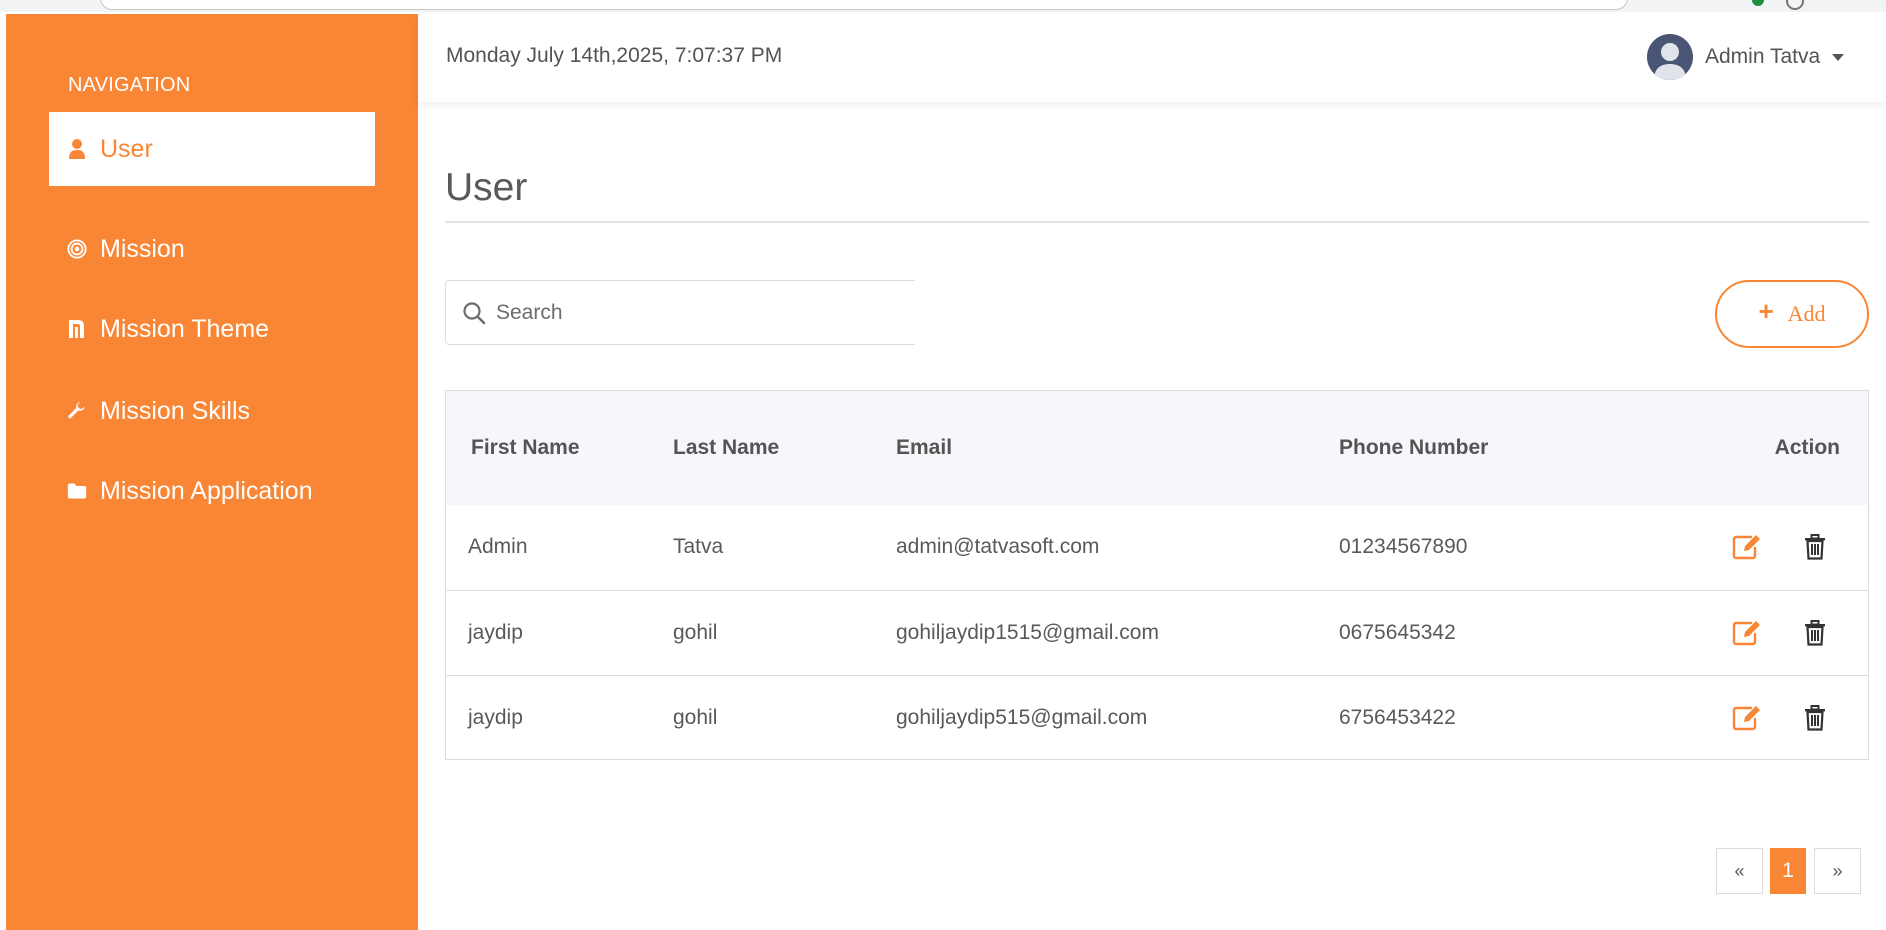 The width and height of the screenshot is (1886, 930). Describe the element at coordinates (1397, 717) in the screenshot. I see `cell-phone: 6756453422` at that location.